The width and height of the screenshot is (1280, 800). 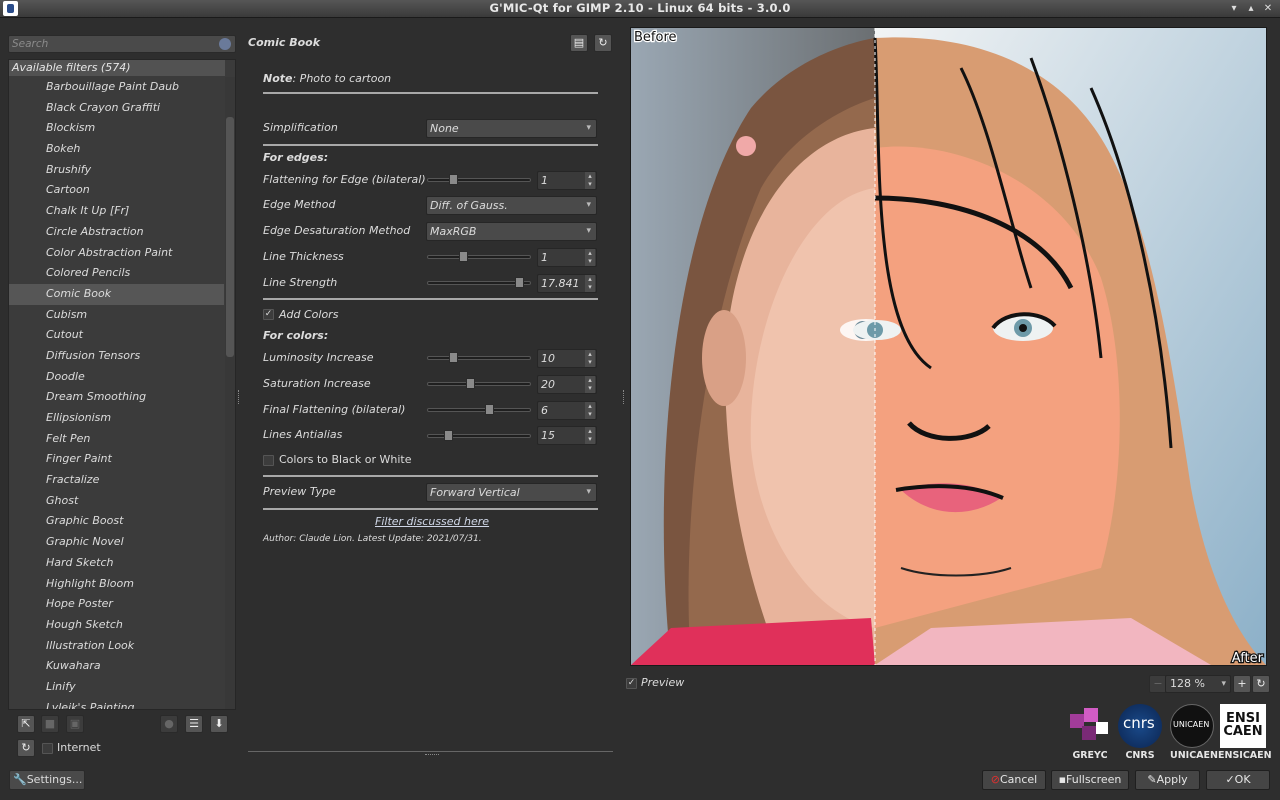 What do you see at coordinates (47, 748) in the screenshot?
I see `internet-checkbox` at bounding box center [47, 748].